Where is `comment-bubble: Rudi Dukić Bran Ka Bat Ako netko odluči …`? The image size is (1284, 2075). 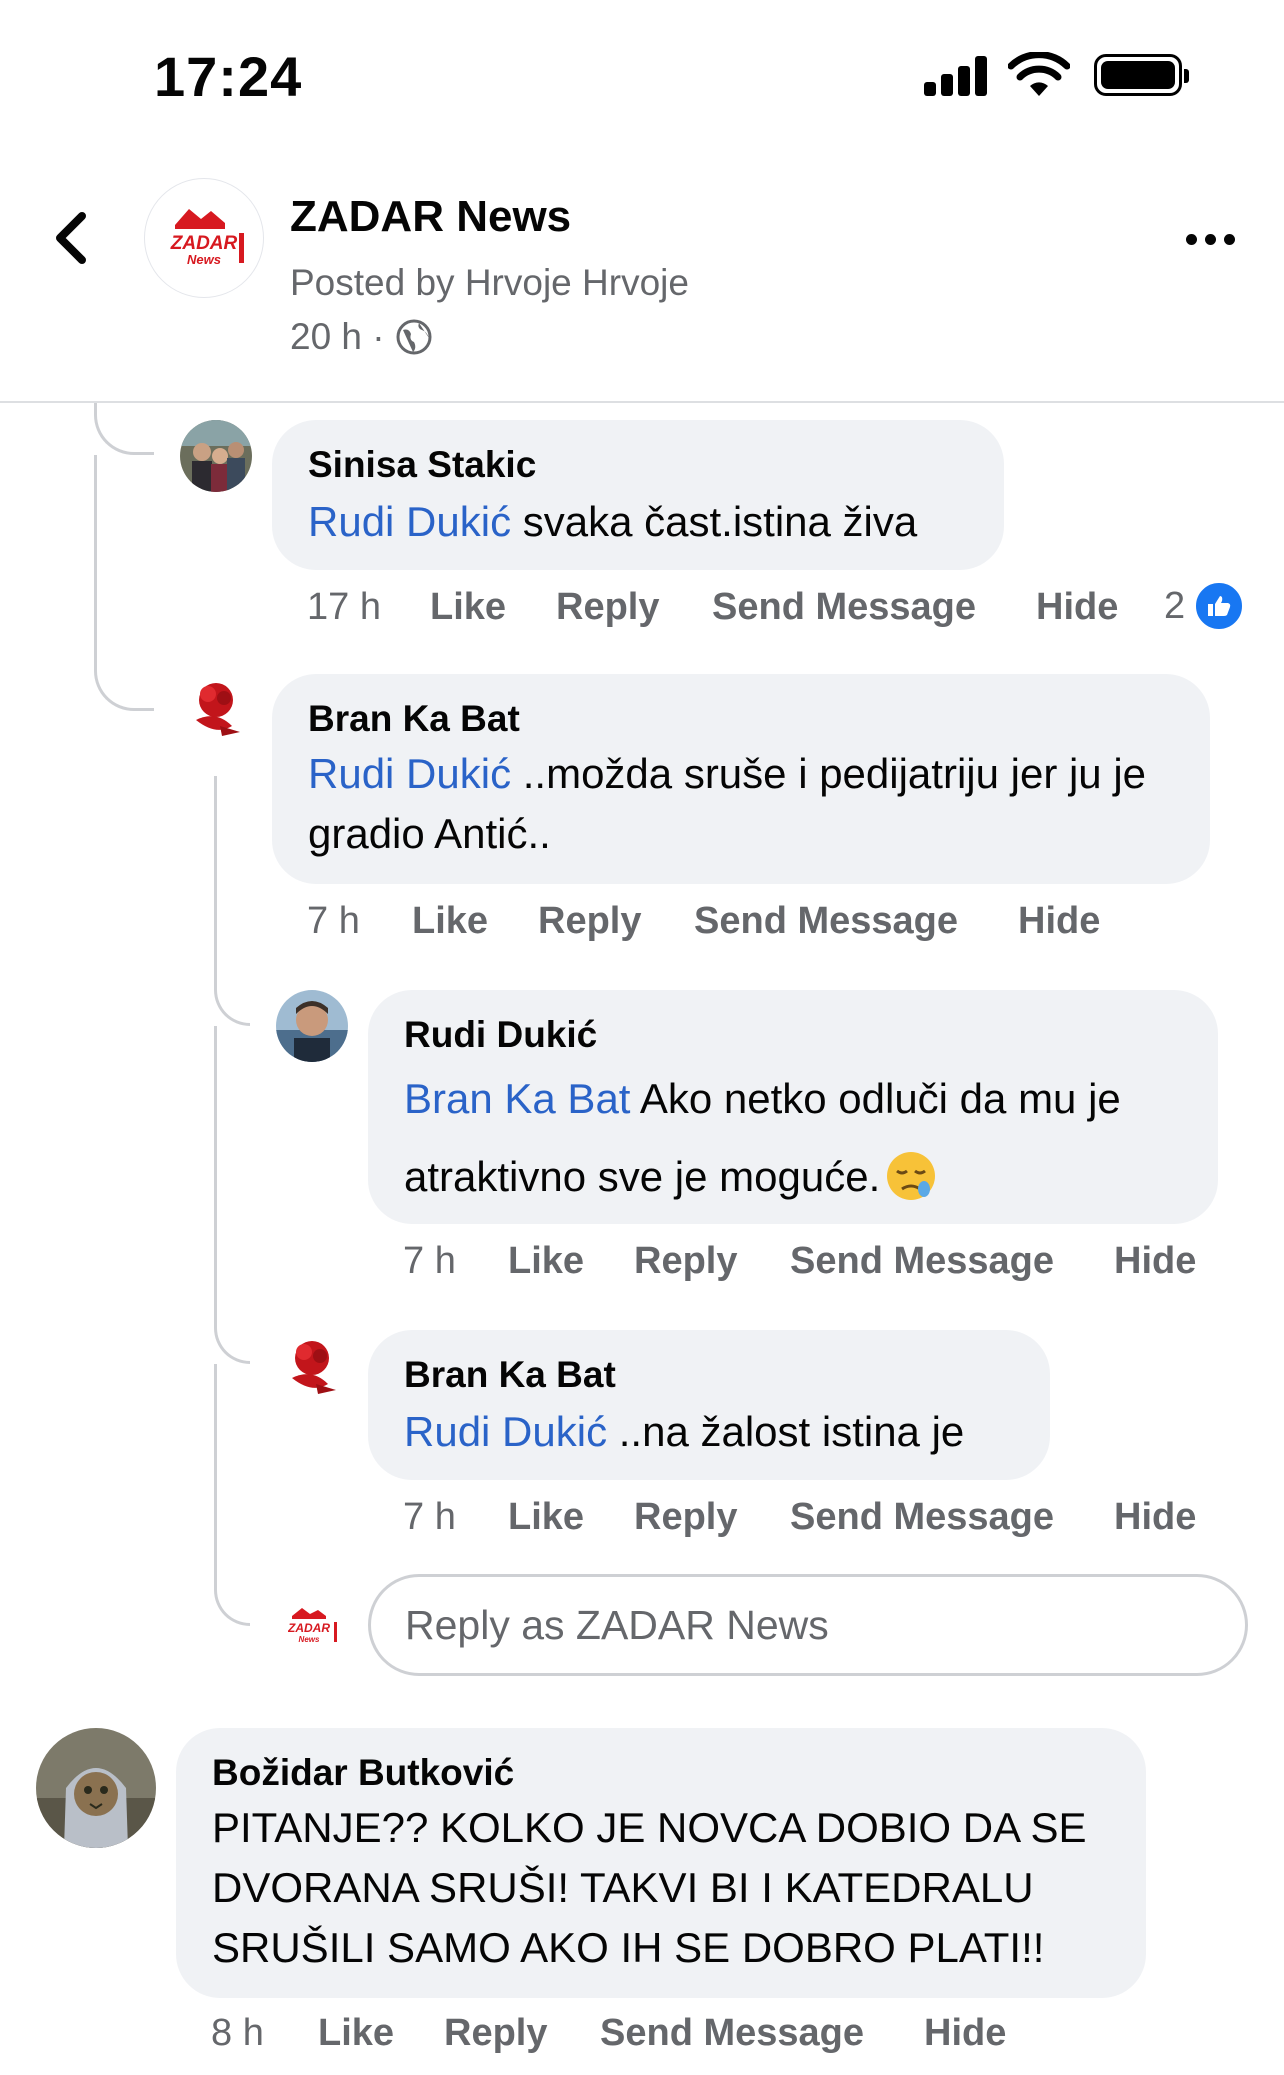 comment-bubble: Rudi Dukić Bran Ka Bat Ako netko odluči … is located at coordinates (793, 1107).